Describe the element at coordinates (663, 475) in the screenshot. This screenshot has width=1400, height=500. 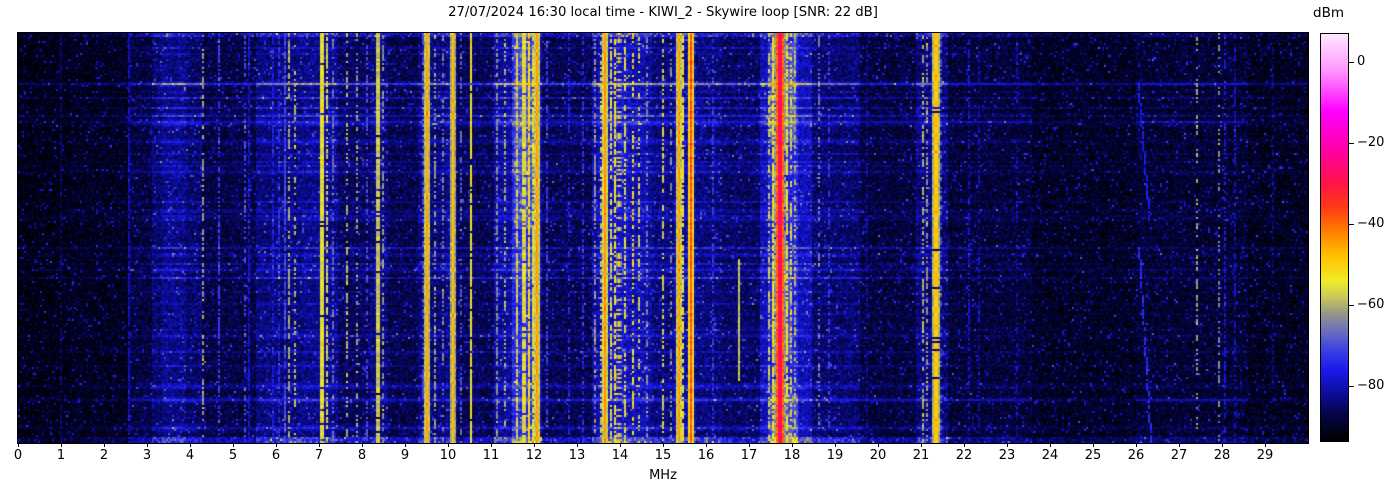
I see `x-axis-label: MHz` at that location.